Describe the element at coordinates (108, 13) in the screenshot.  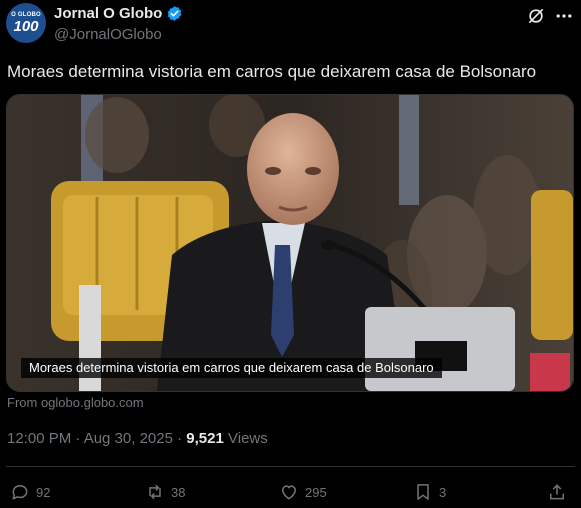
I see `display-name-text: Jornal O Globo` at that location.